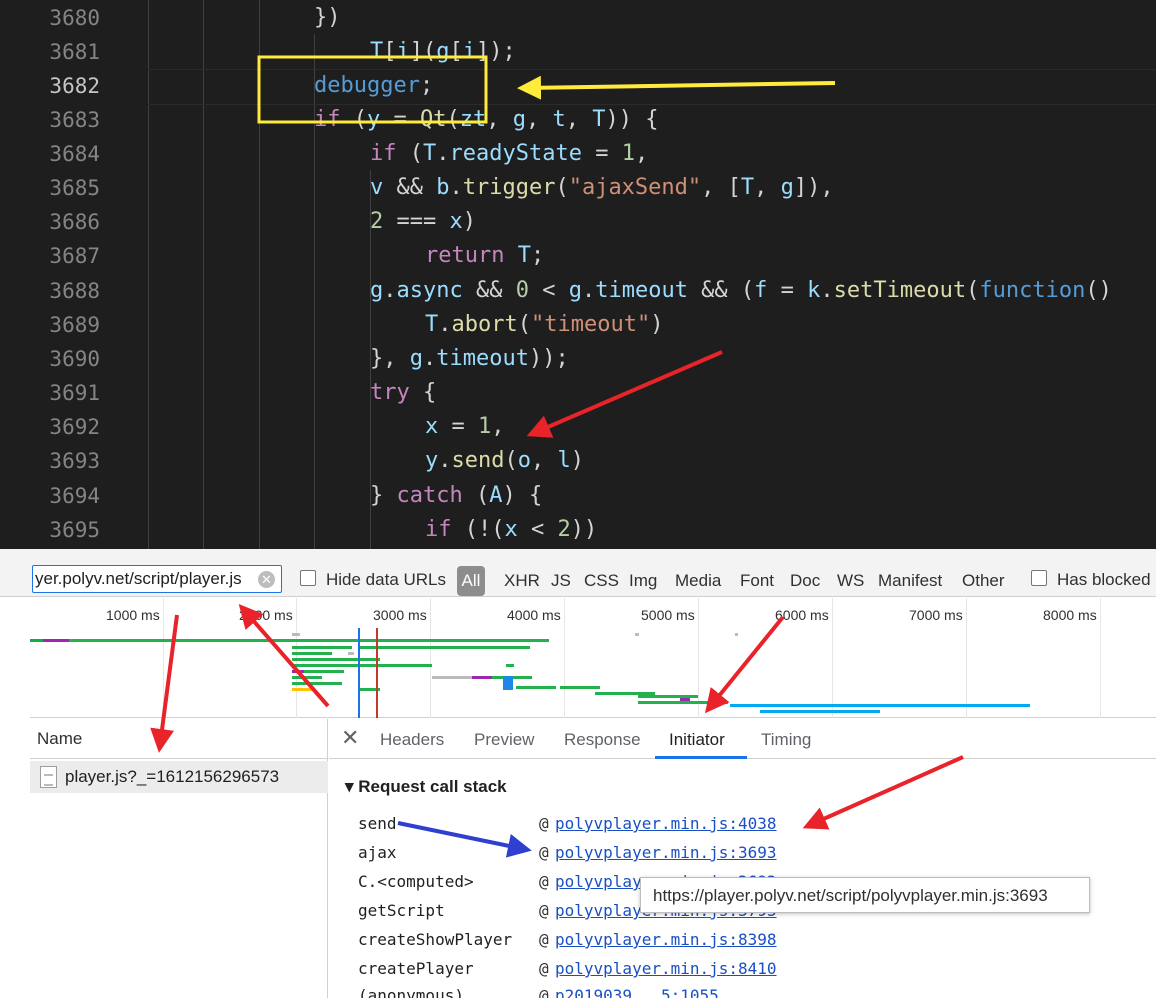 The image size is (1156, 998). I want to click on code-line: try {, so click(403, 392).